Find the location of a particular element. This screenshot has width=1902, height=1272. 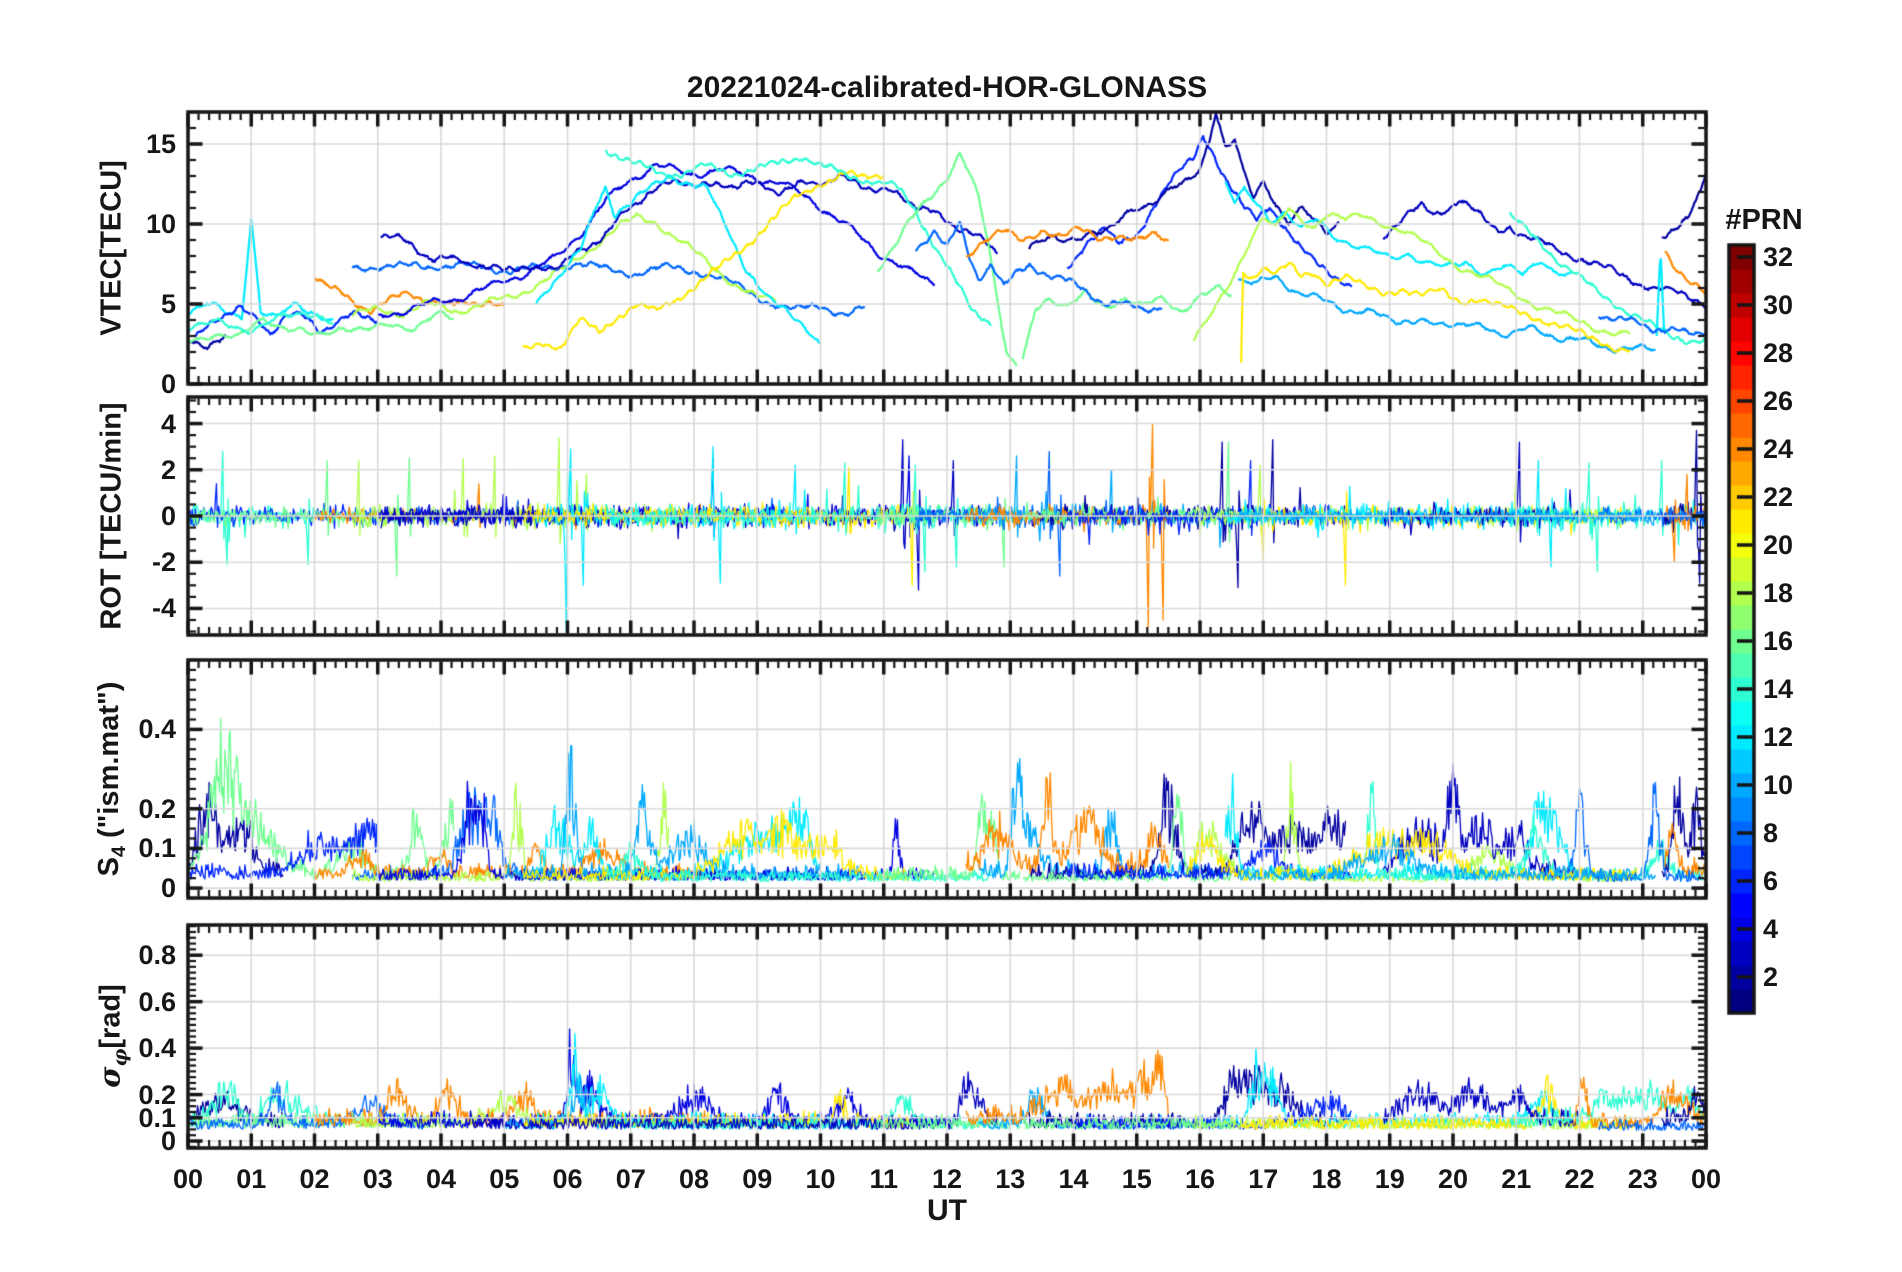

x-axis-label: UT is located at coordinates (947, 1210).